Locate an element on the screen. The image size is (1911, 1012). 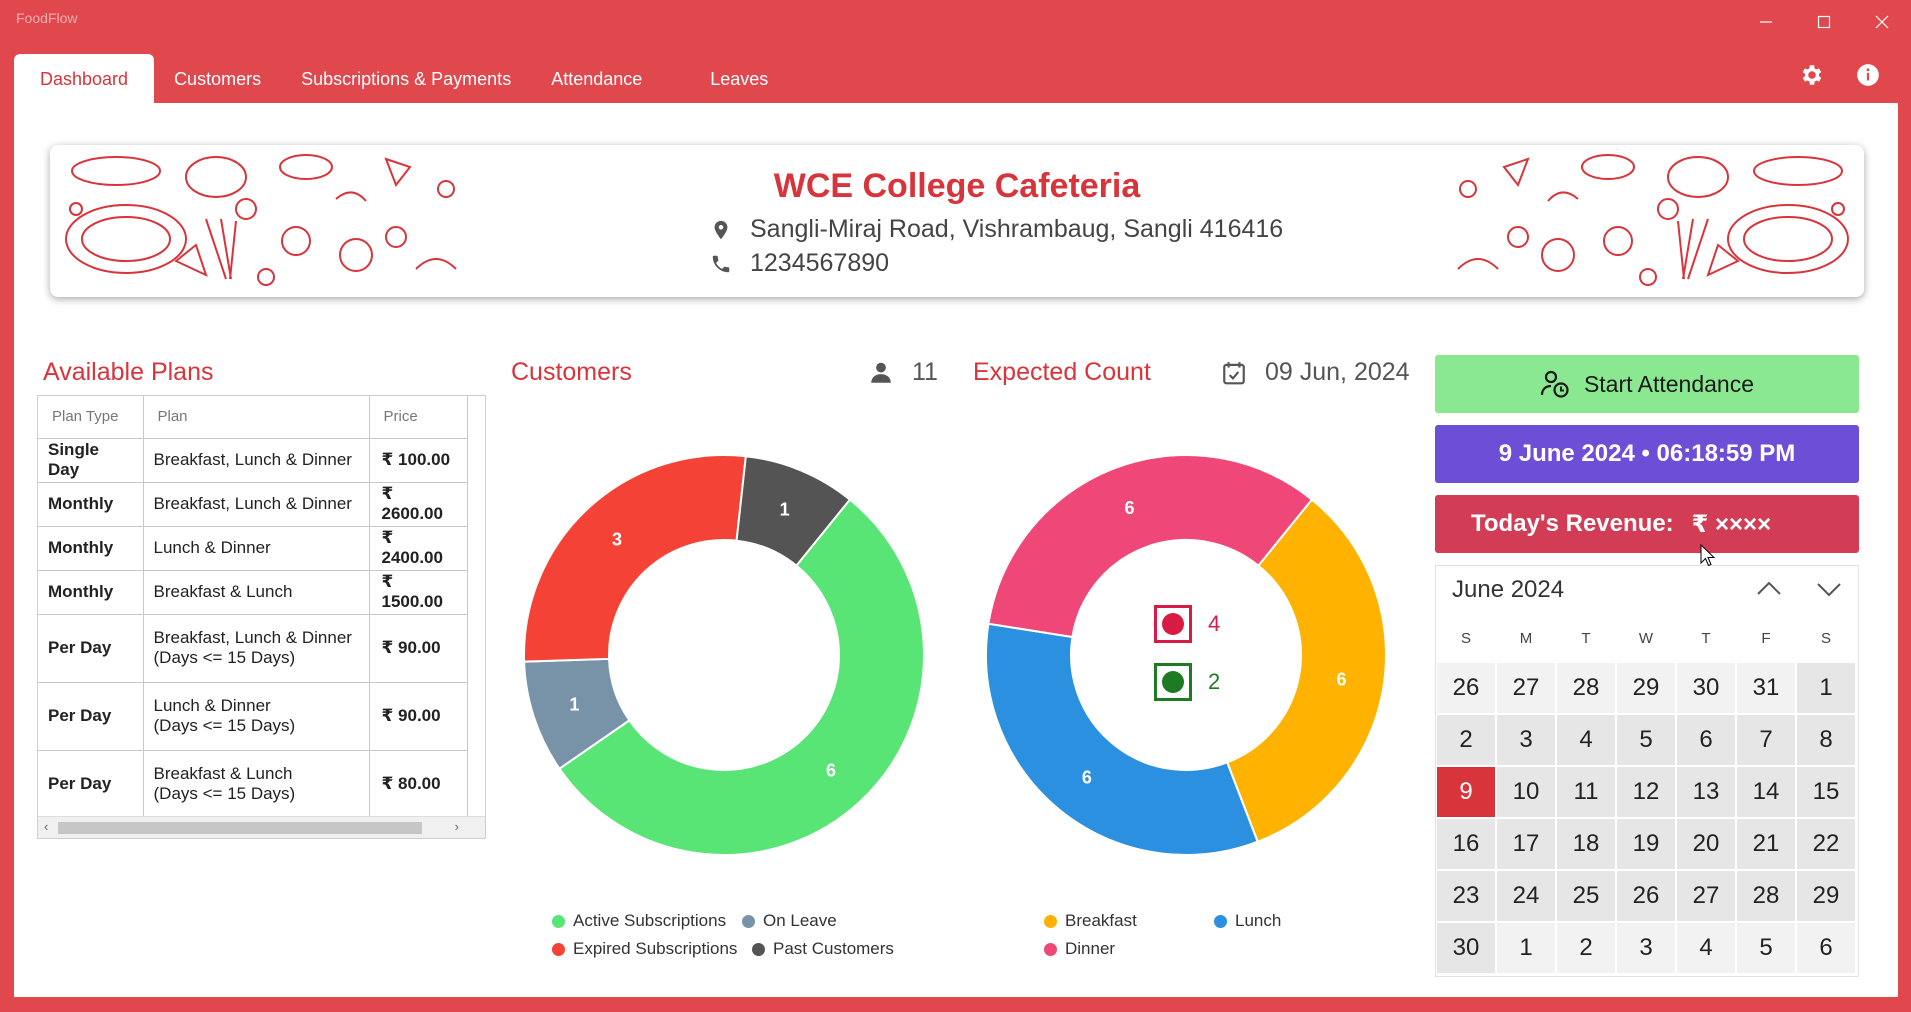
column-header-plan-type: Plan Type is located at coordinates (91, 417).